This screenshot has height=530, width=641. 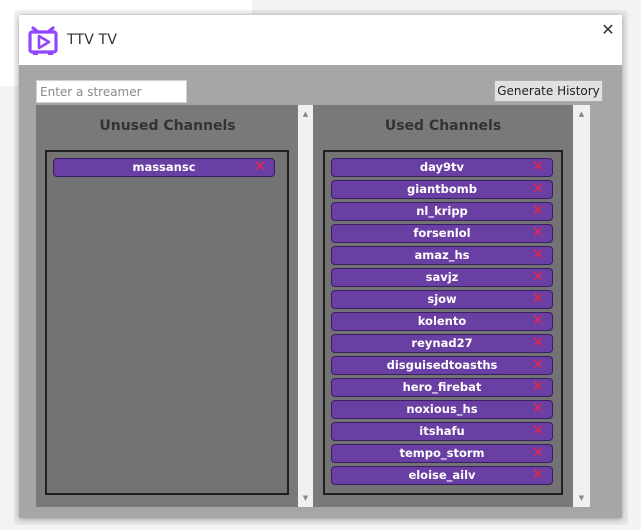 I want to click on channel-name: reynad27, so click(x=442, y=343).